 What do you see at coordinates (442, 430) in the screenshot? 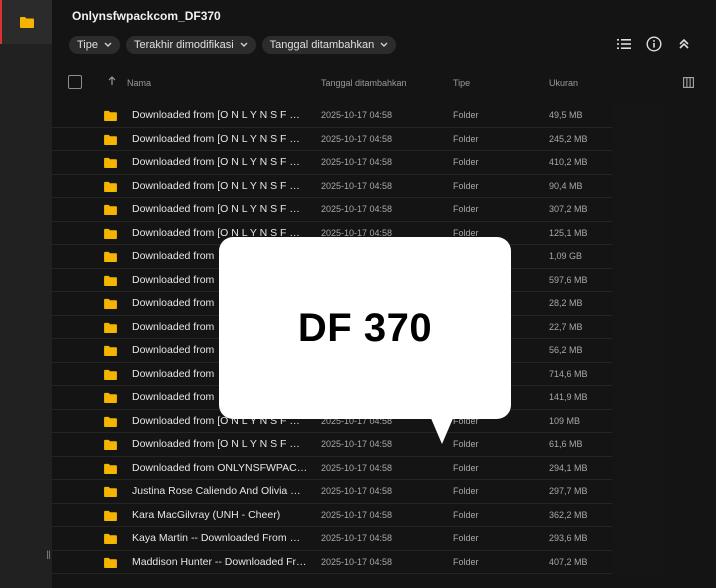
I see `speech-bubble-tail` at bounding box center [442, 430].